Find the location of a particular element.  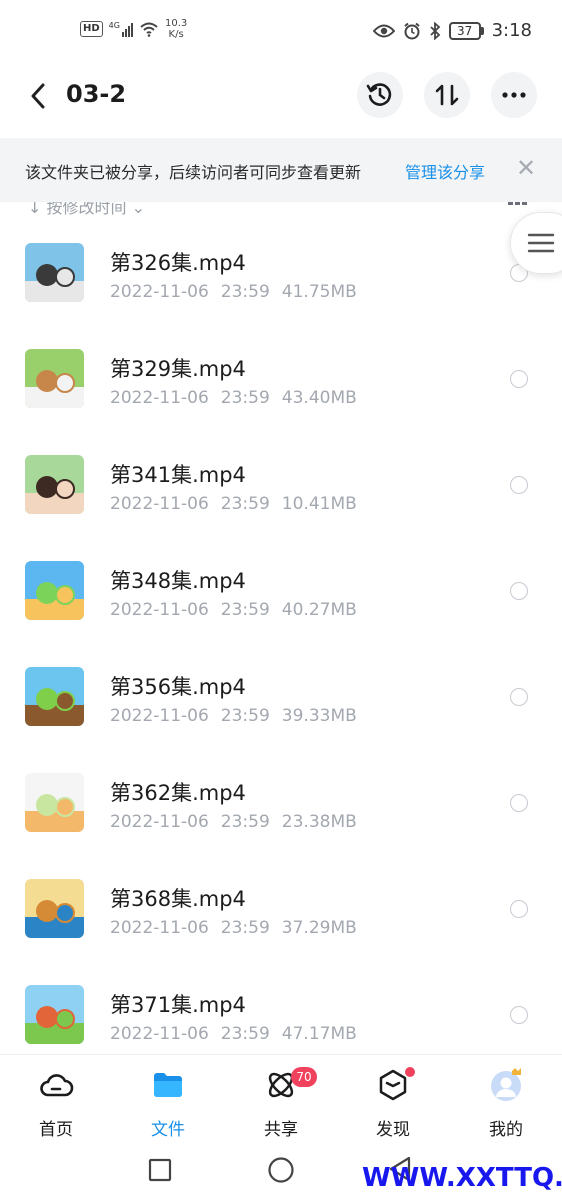

history-icon is located at coordinates (379, 94).